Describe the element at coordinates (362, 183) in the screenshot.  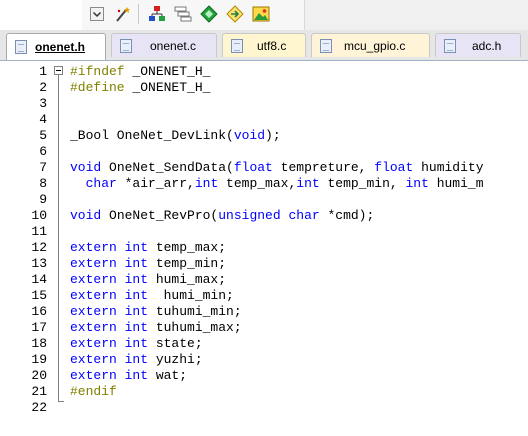
I see `code-token: temp_min,` at that location.